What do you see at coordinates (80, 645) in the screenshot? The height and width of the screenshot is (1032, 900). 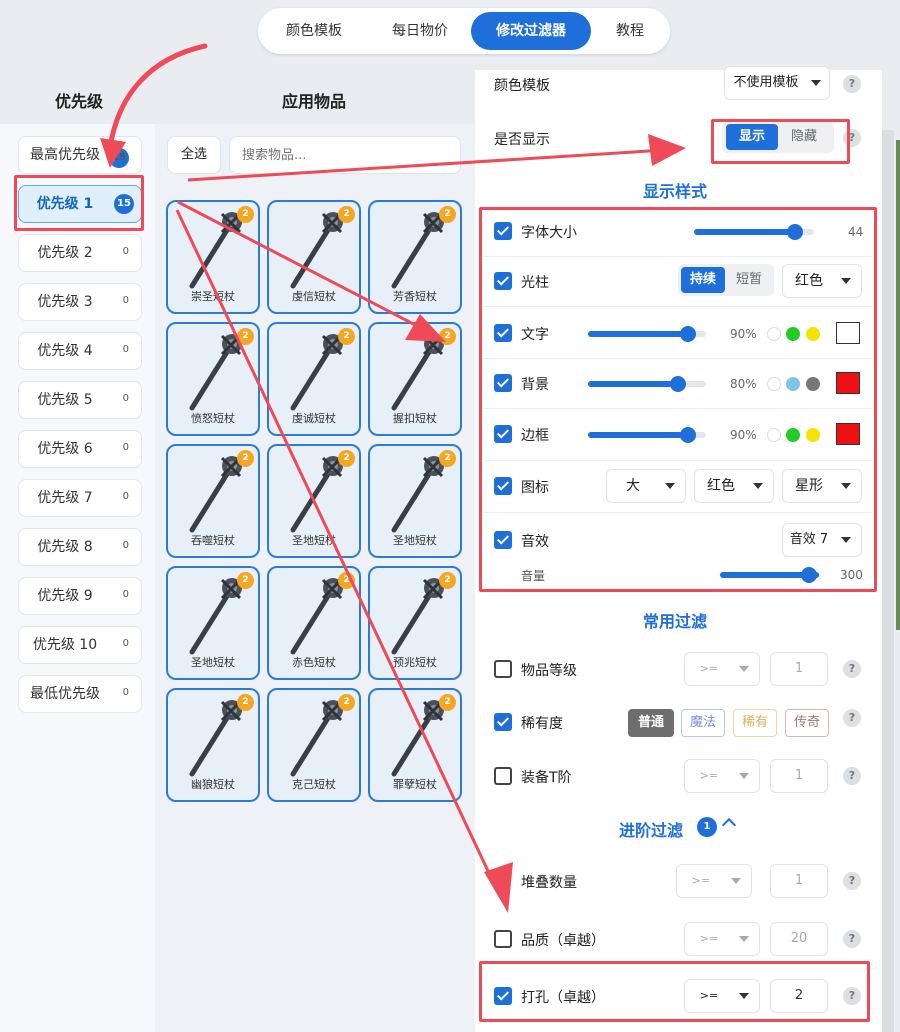 I see `priority-item: 优先级 10 0` at bounding box center [80, 645].